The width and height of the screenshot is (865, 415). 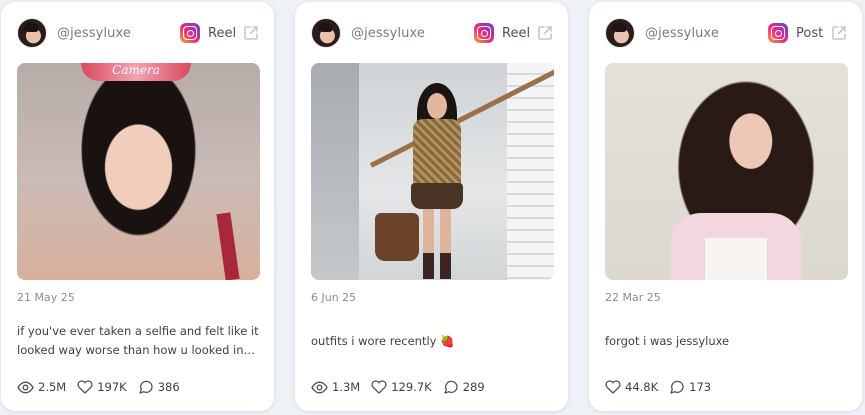 I want to click on likes-stat: 129.7K, so click(x=401, y=387).